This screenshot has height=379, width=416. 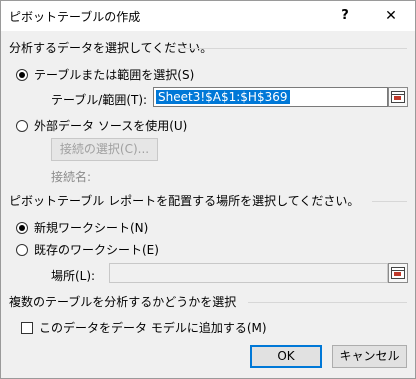 I want to click on radio-external-source: 外部データ ソースを使用(U), so click(x=101, y=125).